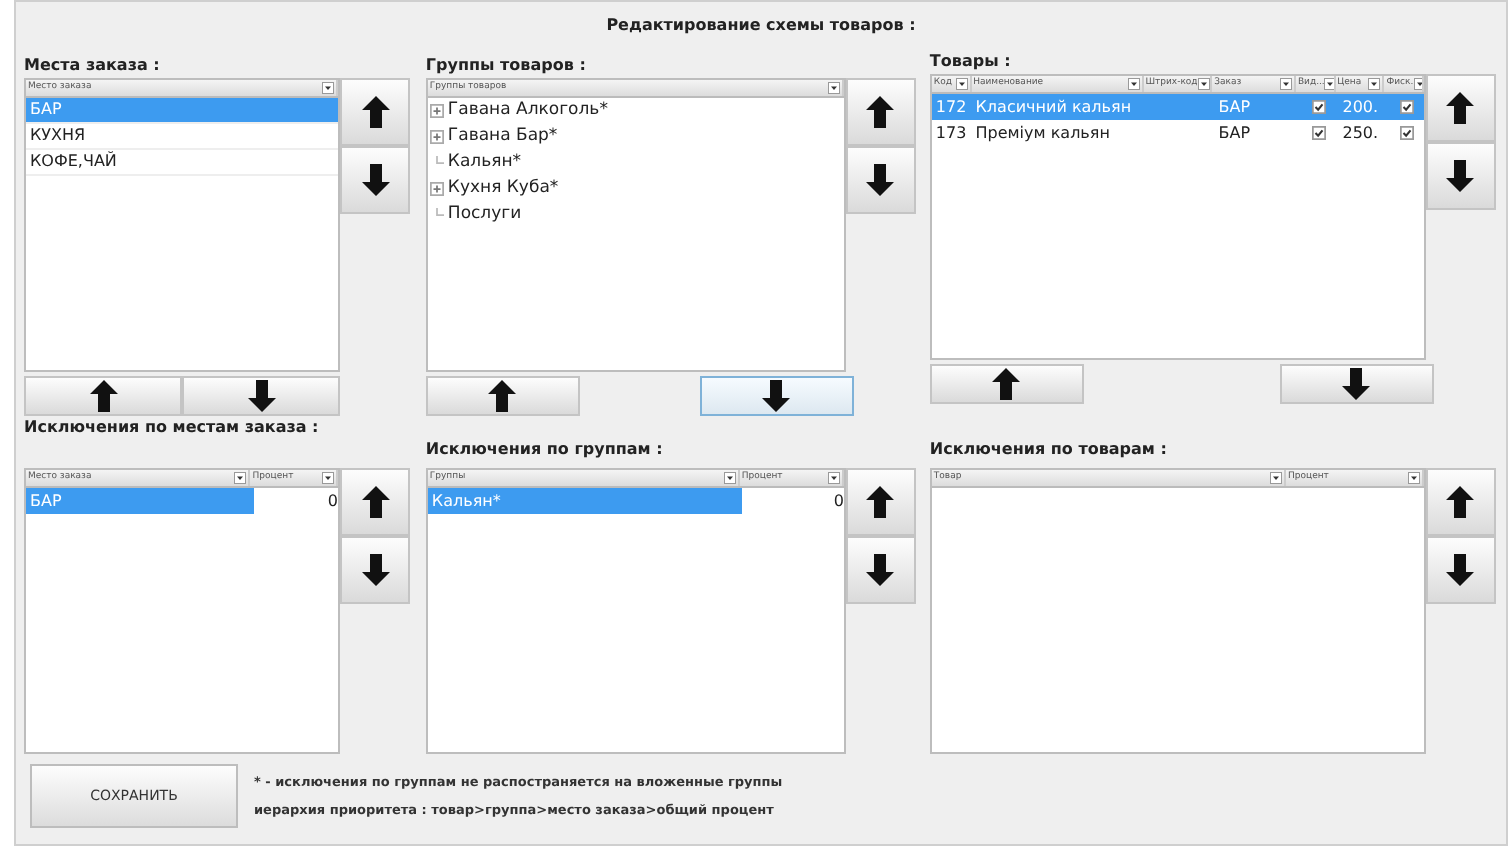 The image size is (1508, 846). I want to click on tree-item: Кальян*, so click(484, 163).